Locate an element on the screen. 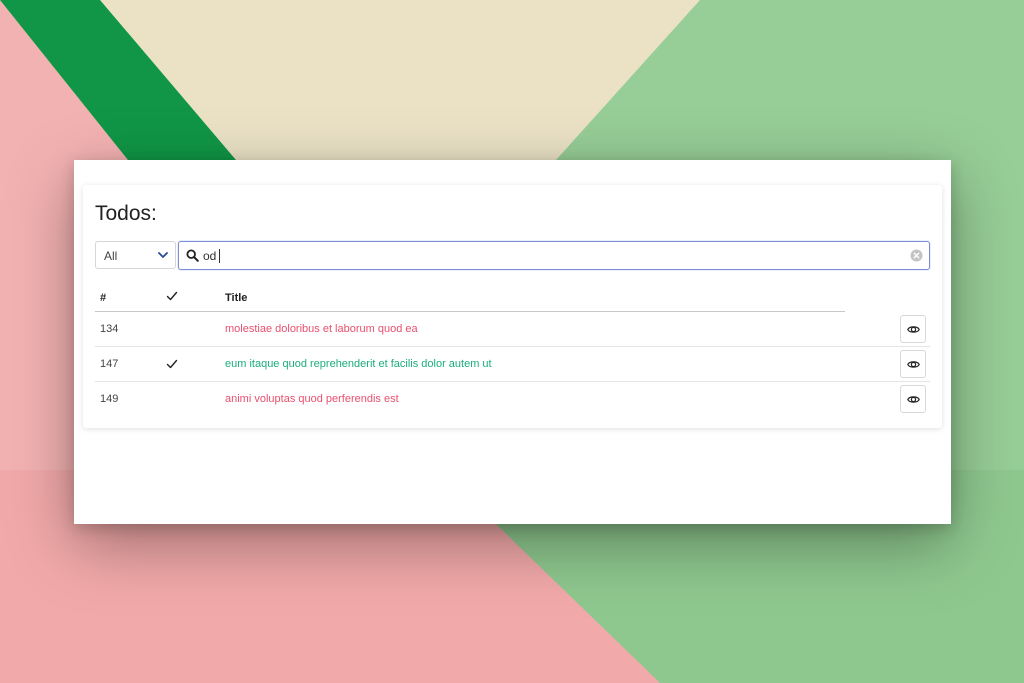 The image size is (1024, 683). table-header: # Title is located at coordinates (470, 299).